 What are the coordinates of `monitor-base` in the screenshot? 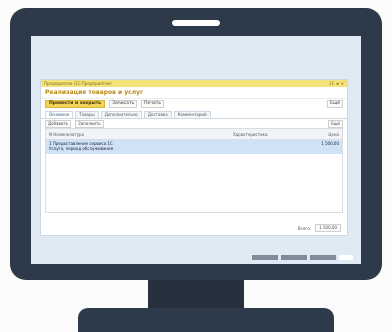 It's located at (206, 320).